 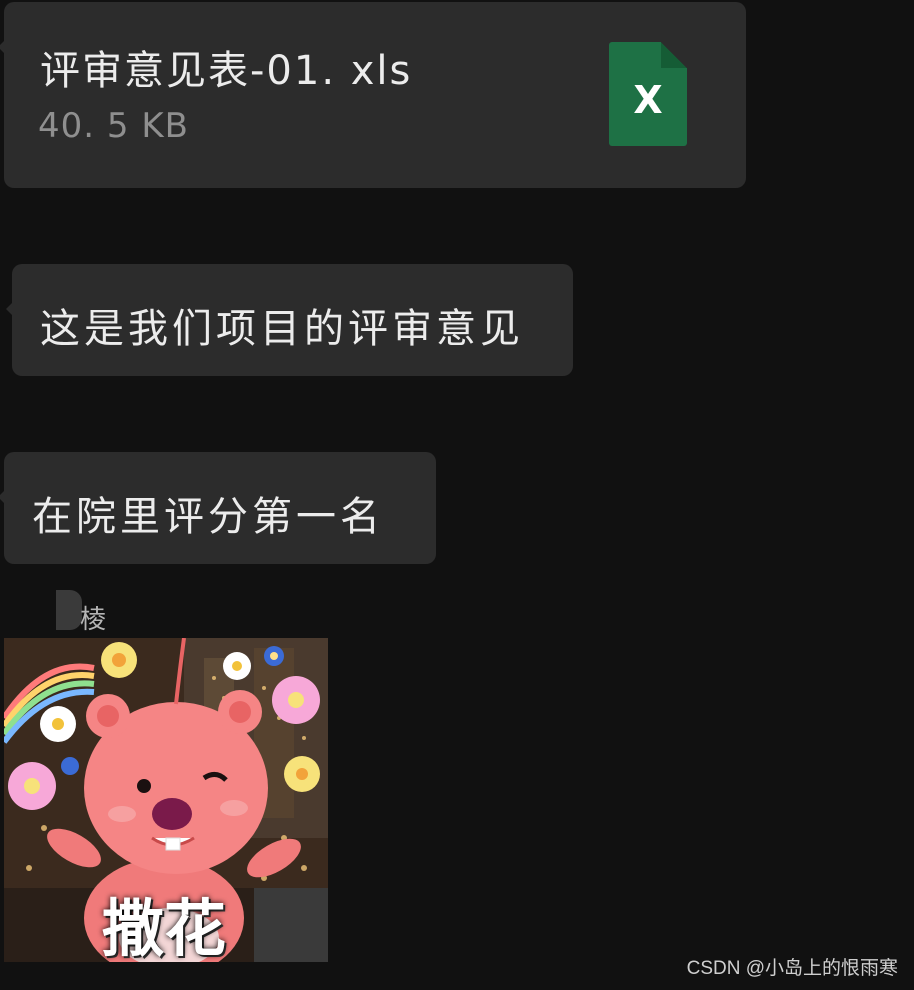 I want to click on message-text: 在院里评分第一名, so click(x=208, y=517).